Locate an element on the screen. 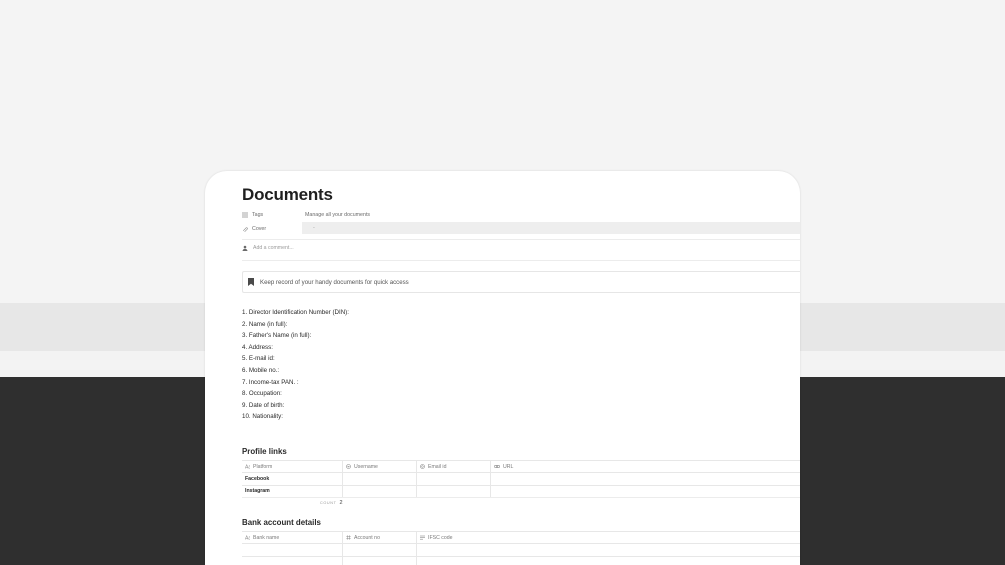  paperclip-icon is located at coordinates (247, 229).